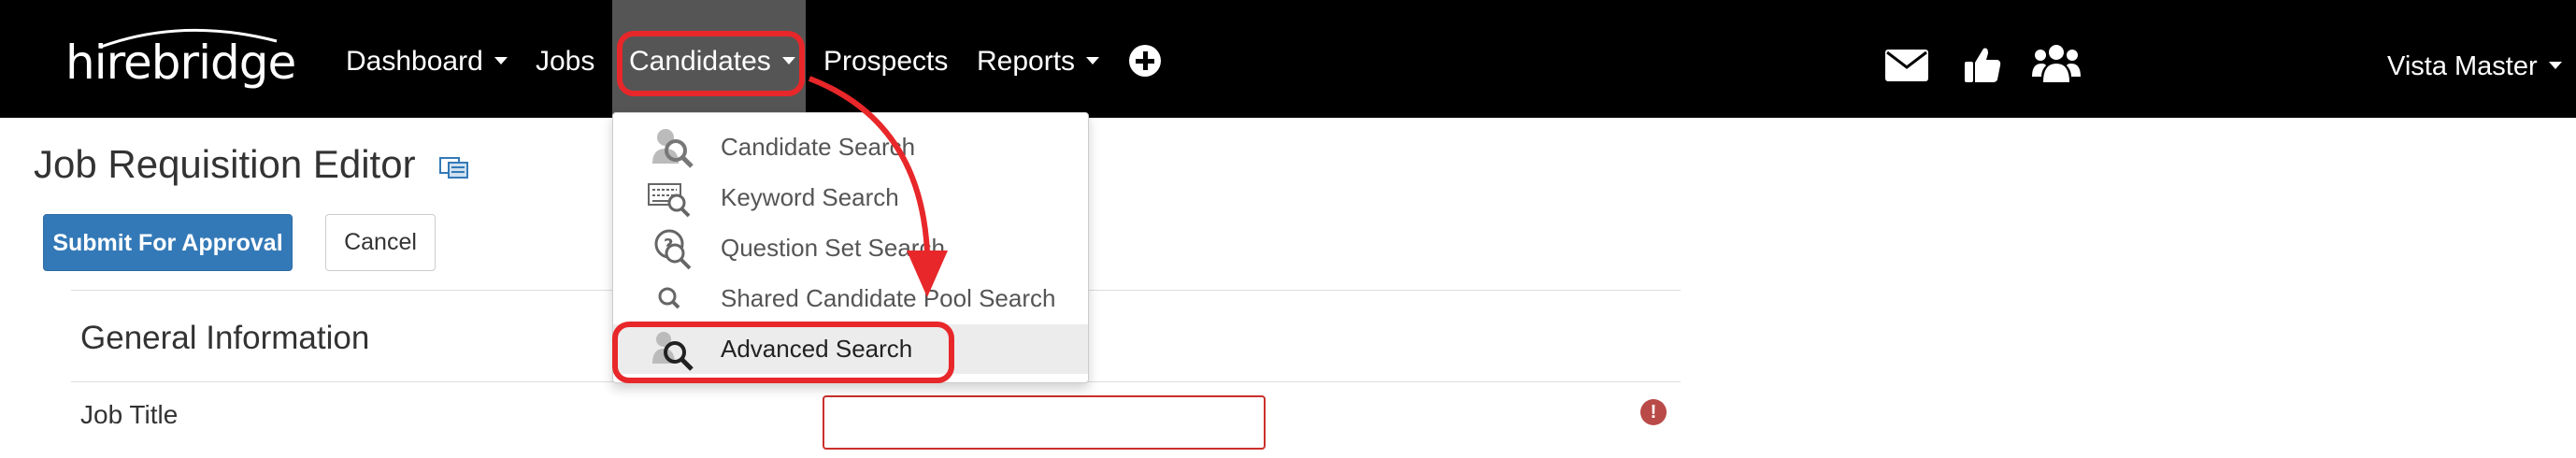 This screenshot has height=458, width=2576. I want to click on page-title: Job Requisition Editor, so click(225, 164).